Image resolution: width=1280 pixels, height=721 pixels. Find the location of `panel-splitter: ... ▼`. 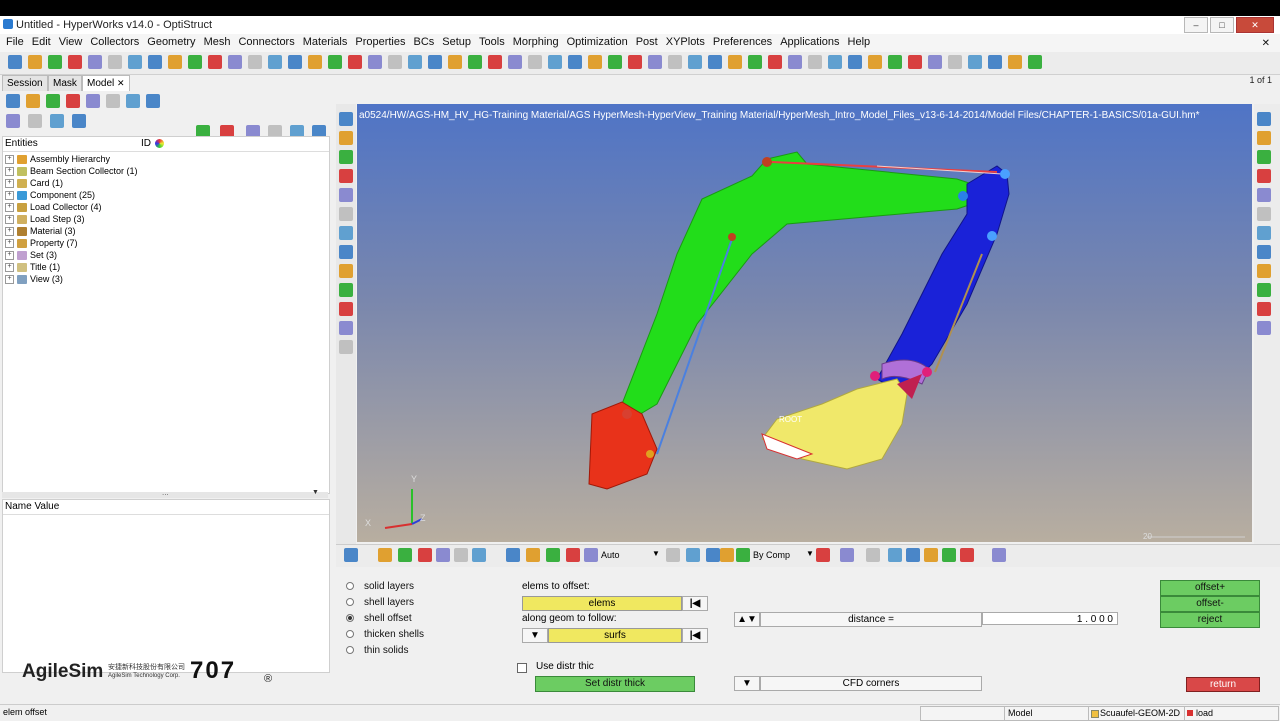

panel-splitter: ... ▼ is located at coordinates (165, 493).